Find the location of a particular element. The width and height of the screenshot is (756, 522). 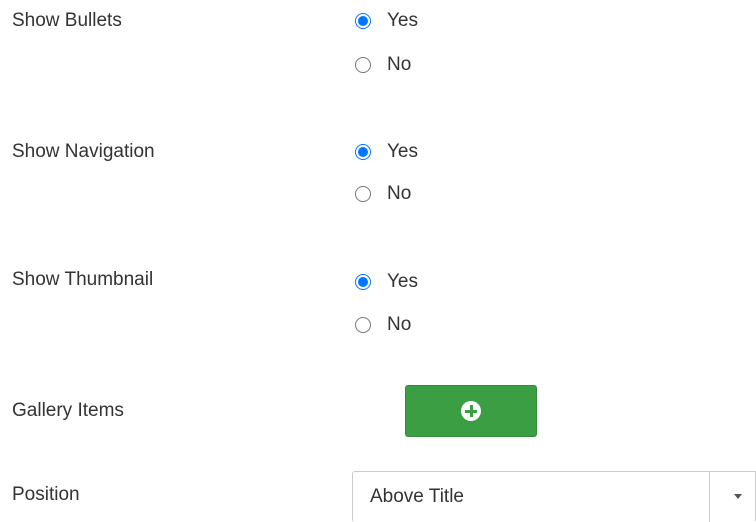

position-selected-value: Above Title is located at coordinates (417, 496).